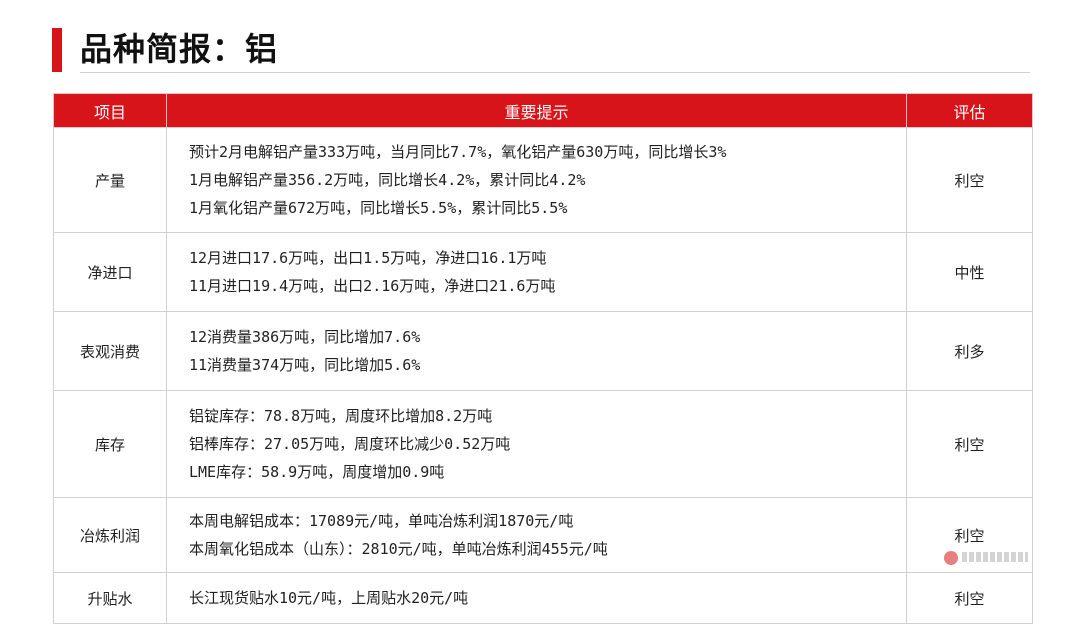 This screenshot has width=1080, height=624. I want to click on title-accent-bar, so click(57, 50).